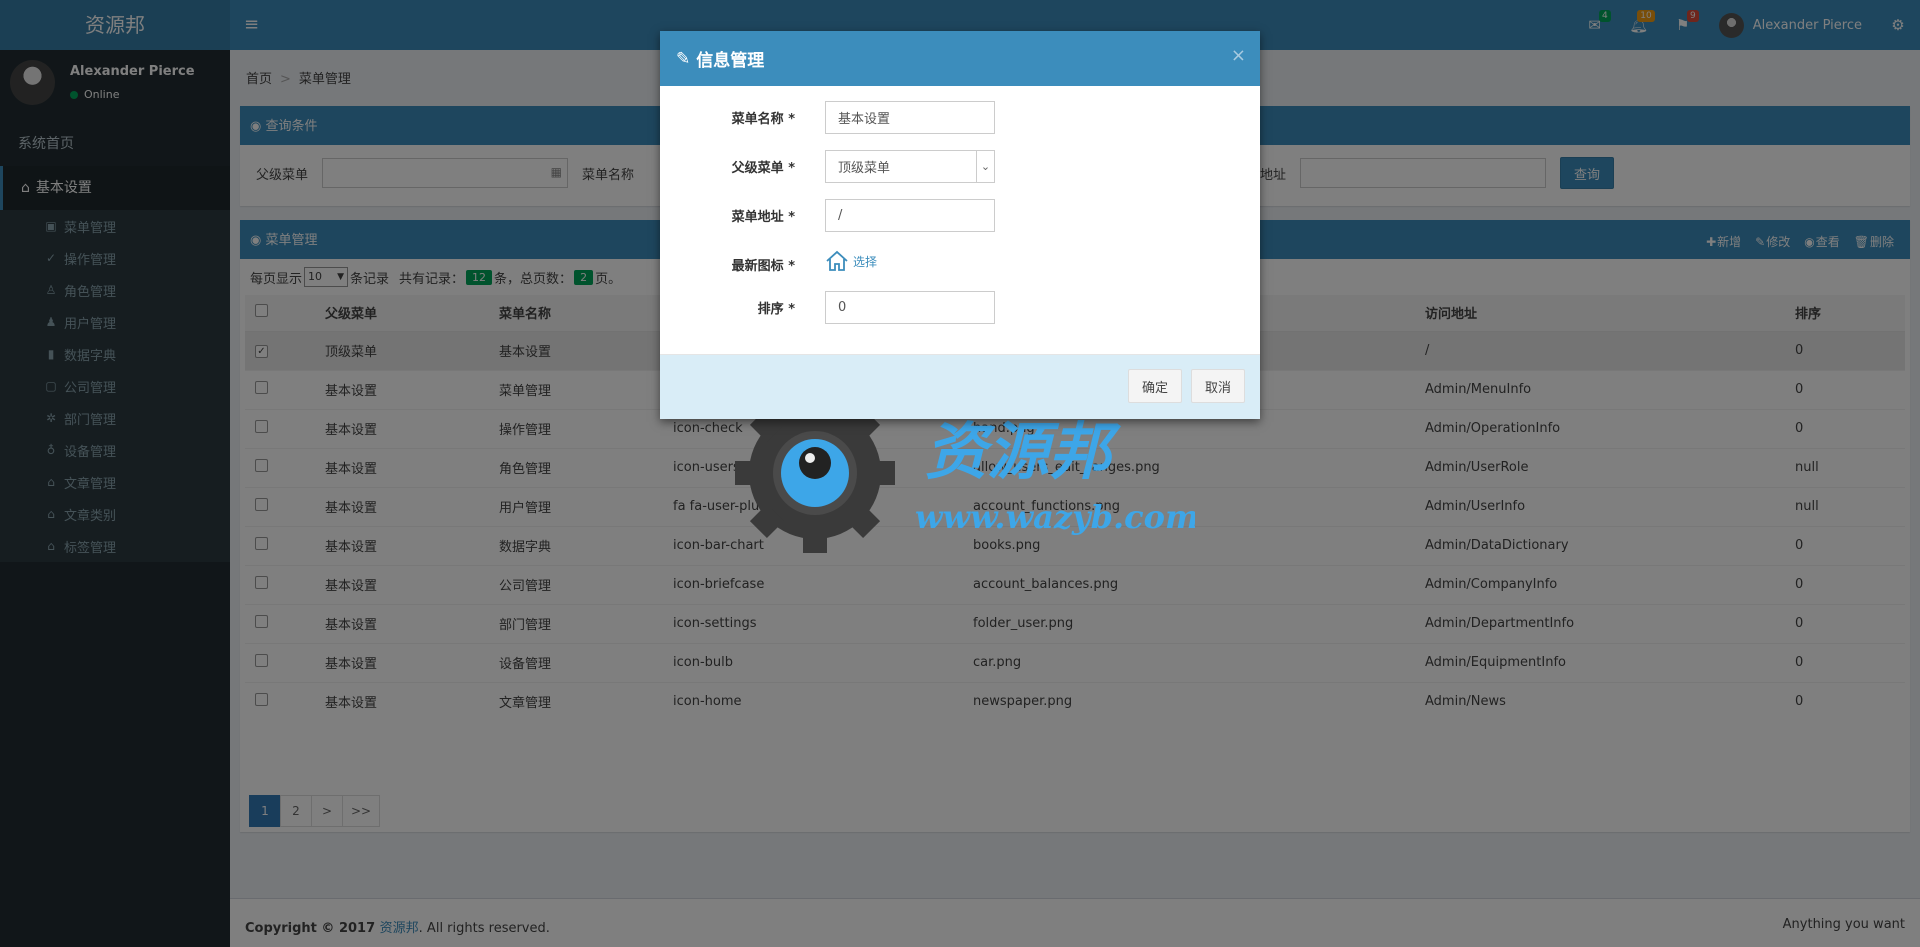 The image size is (1920, 947). I want to click on watermark-title: 资源邦, so click(1023, 451).